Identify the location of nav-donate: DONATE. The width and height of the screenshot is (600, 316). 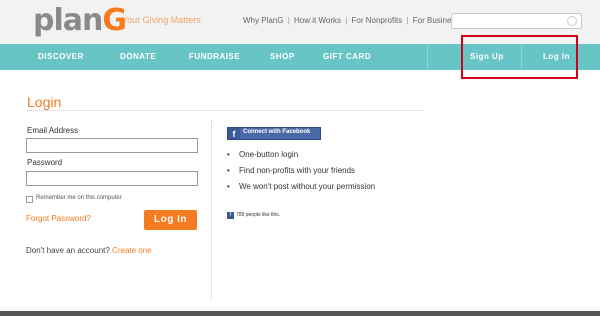
(138, 56).